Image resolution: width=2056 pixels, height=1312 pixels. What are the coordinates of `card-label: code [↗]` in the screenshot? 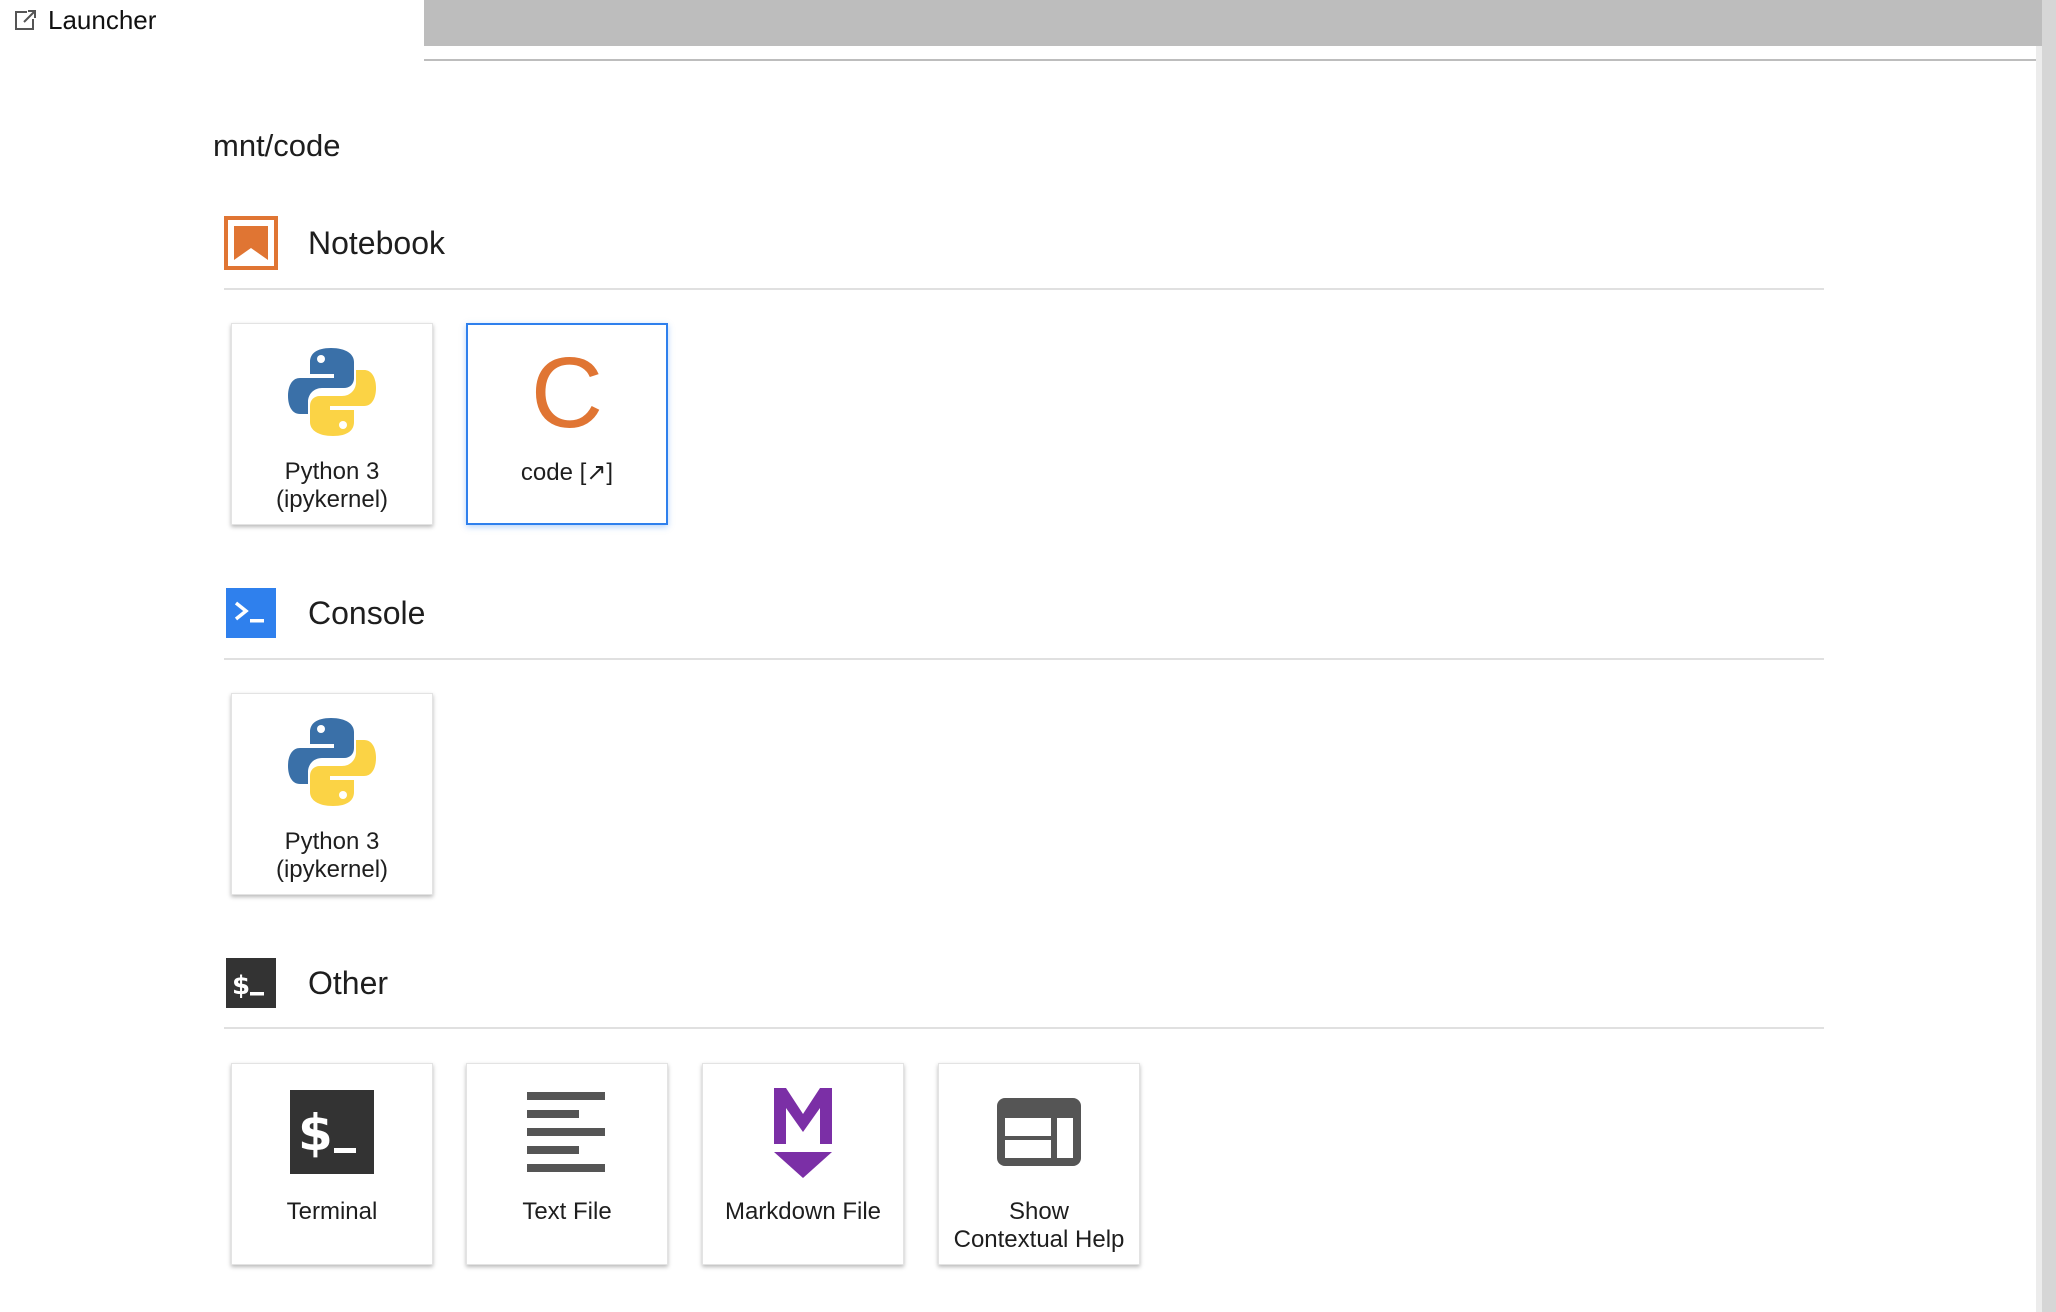 It's located at (567, 473).